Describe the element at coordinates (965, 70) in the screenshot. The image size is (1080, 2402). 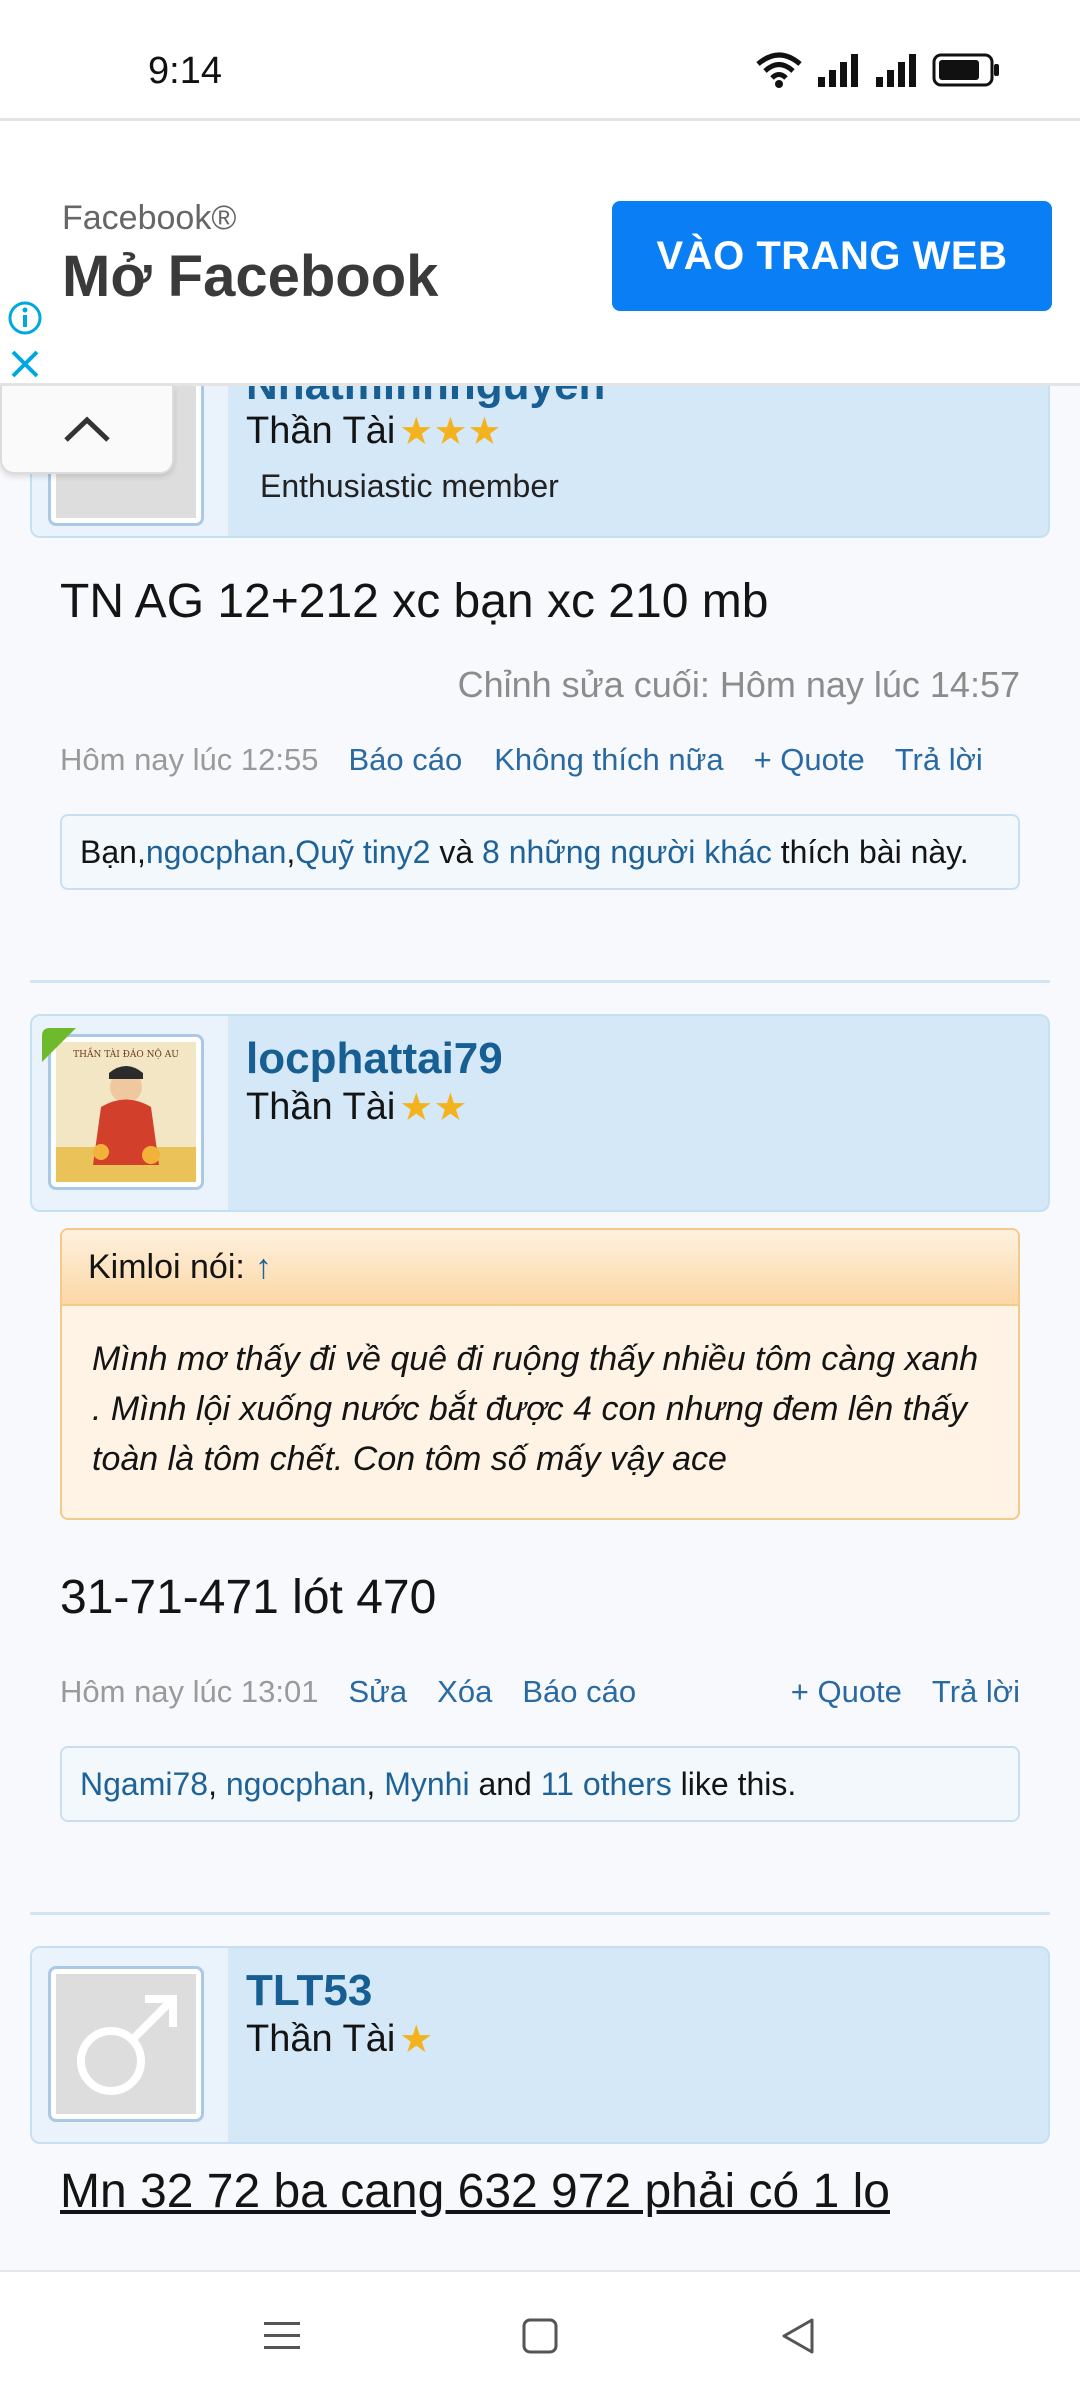
I see `battery-icon` at that location.